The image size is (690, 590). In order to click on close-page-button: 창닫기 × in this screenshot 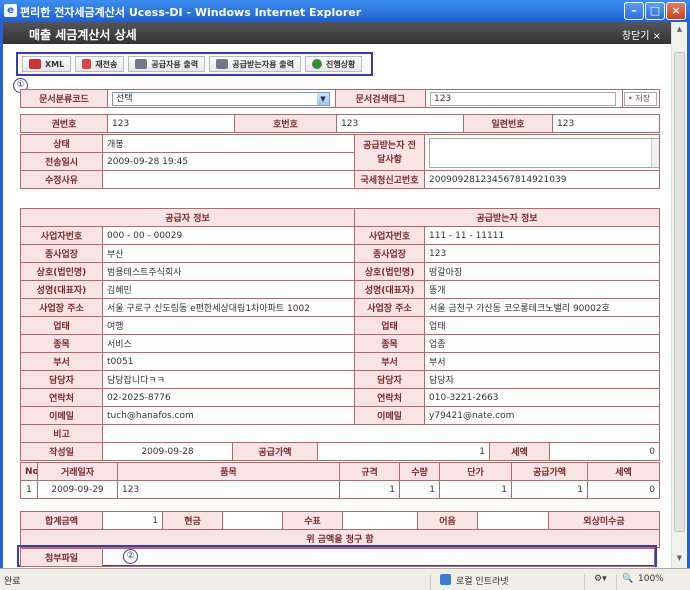, I will do `click(641, 34)`.